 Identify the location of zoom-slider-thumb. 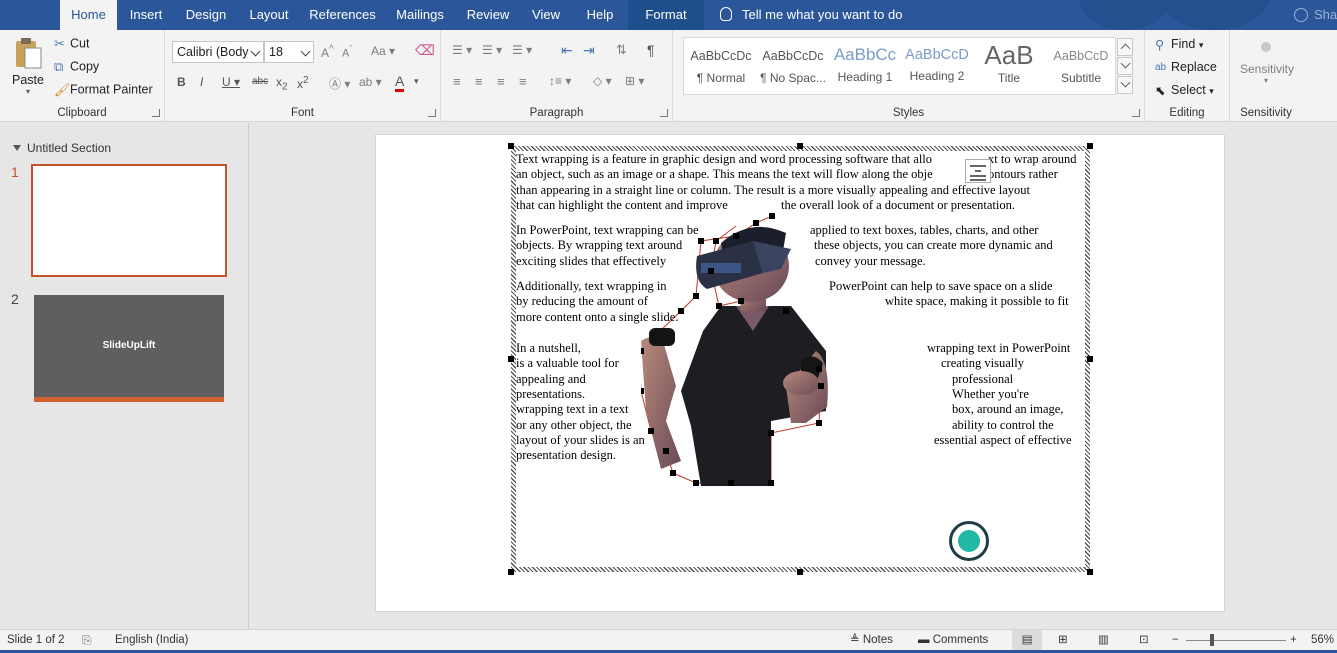
(1212, 640).